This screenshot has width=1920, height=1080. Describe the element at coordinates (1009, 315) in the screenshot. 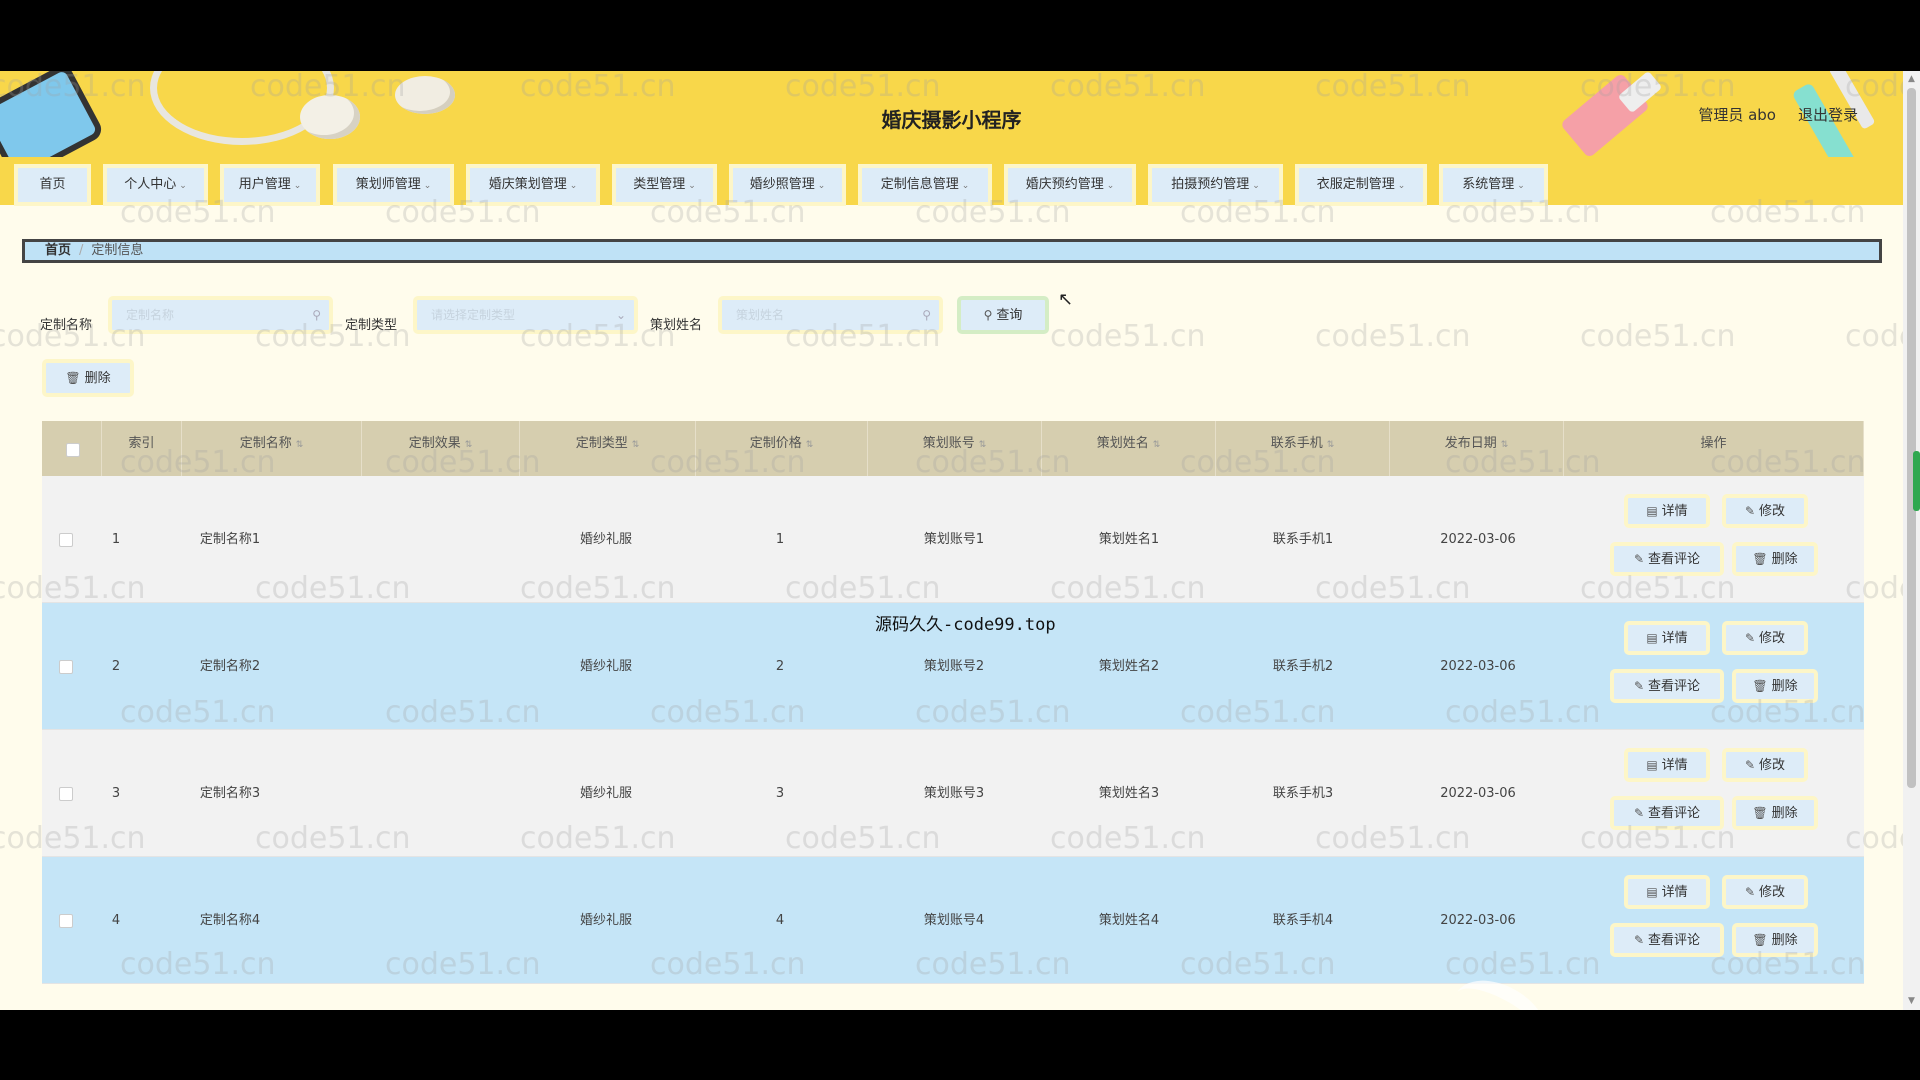

I see `query-button-label: 查询` at that location.